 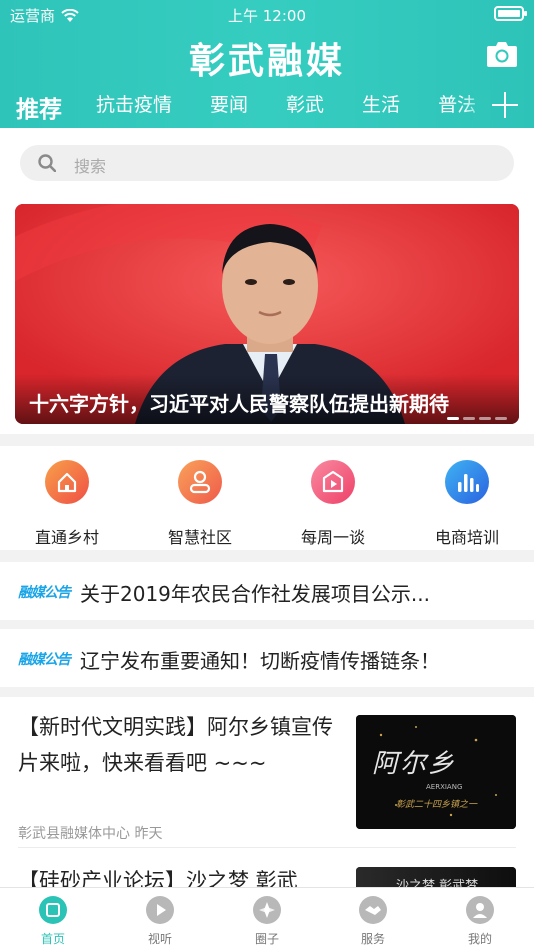 What do you see at coordinates (332, 537) in the screenshot?
I see `quick-link-label: 每周一谈` at bounding box center [332, 537].